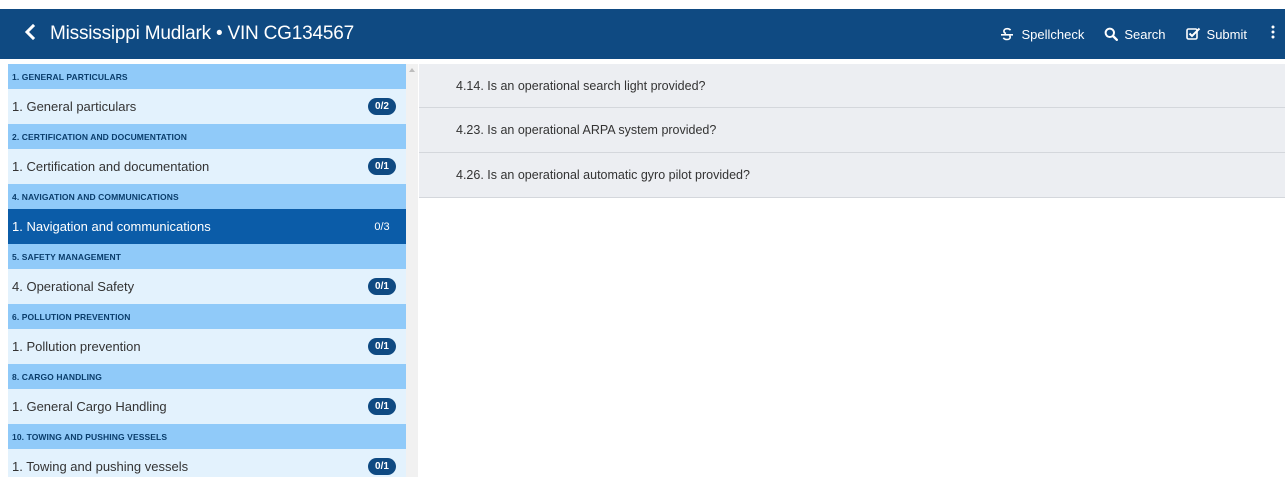  What do you see at coordinates (1007, 34) in the screenshot?
I see `strikethrough-s-icon` at bounding box center [1007, 34].